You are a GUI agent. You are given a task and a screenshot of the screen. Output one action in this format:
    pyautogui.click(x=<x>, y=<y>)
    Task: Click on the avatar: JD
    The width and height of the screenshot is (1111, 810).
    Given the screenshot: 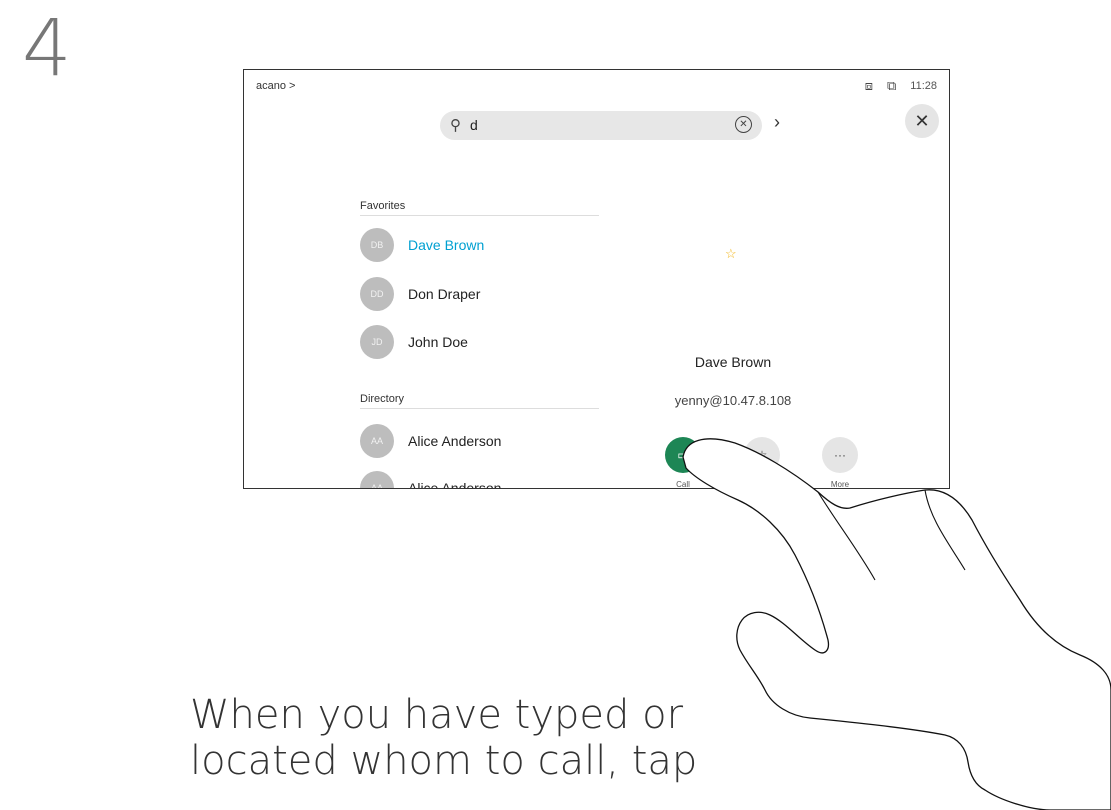 What is the action you would take?
    pyautogui.click(x=377, y=342)
    